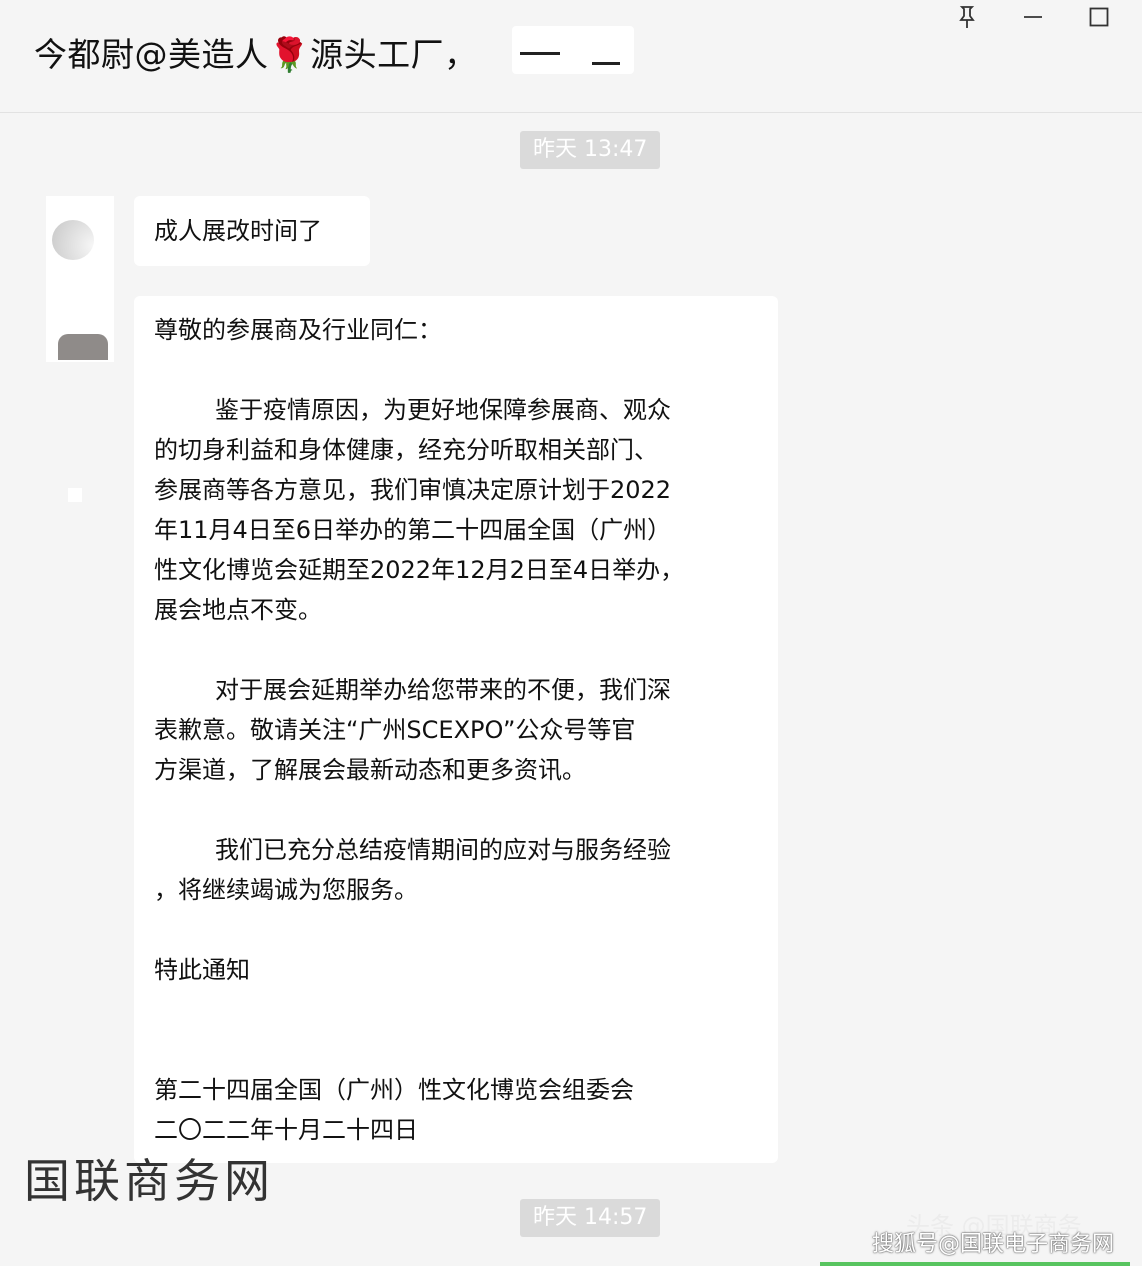  I want to click on chat-title: 今都尉@美造人🌹源头工厂，, so click(256, 54).